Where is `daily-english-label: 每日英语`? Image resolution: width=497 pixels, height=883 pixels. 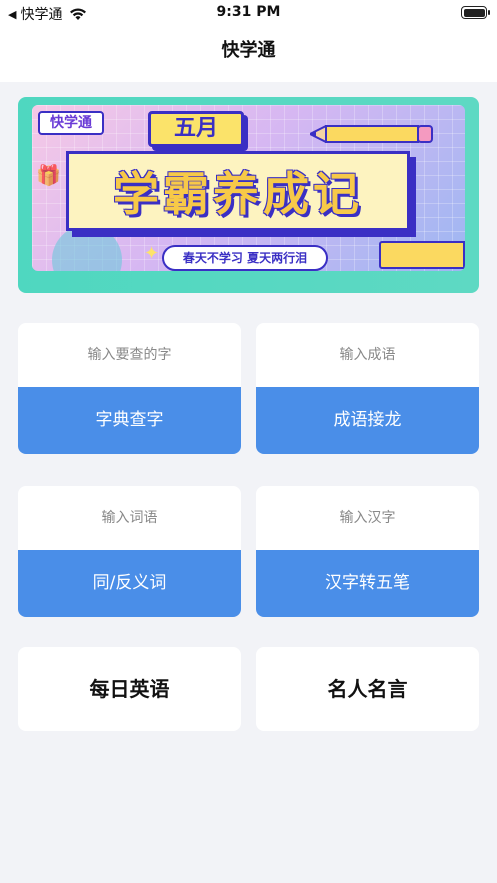
daily-english-label: 每日英语 is located at coordinates (129, 689).